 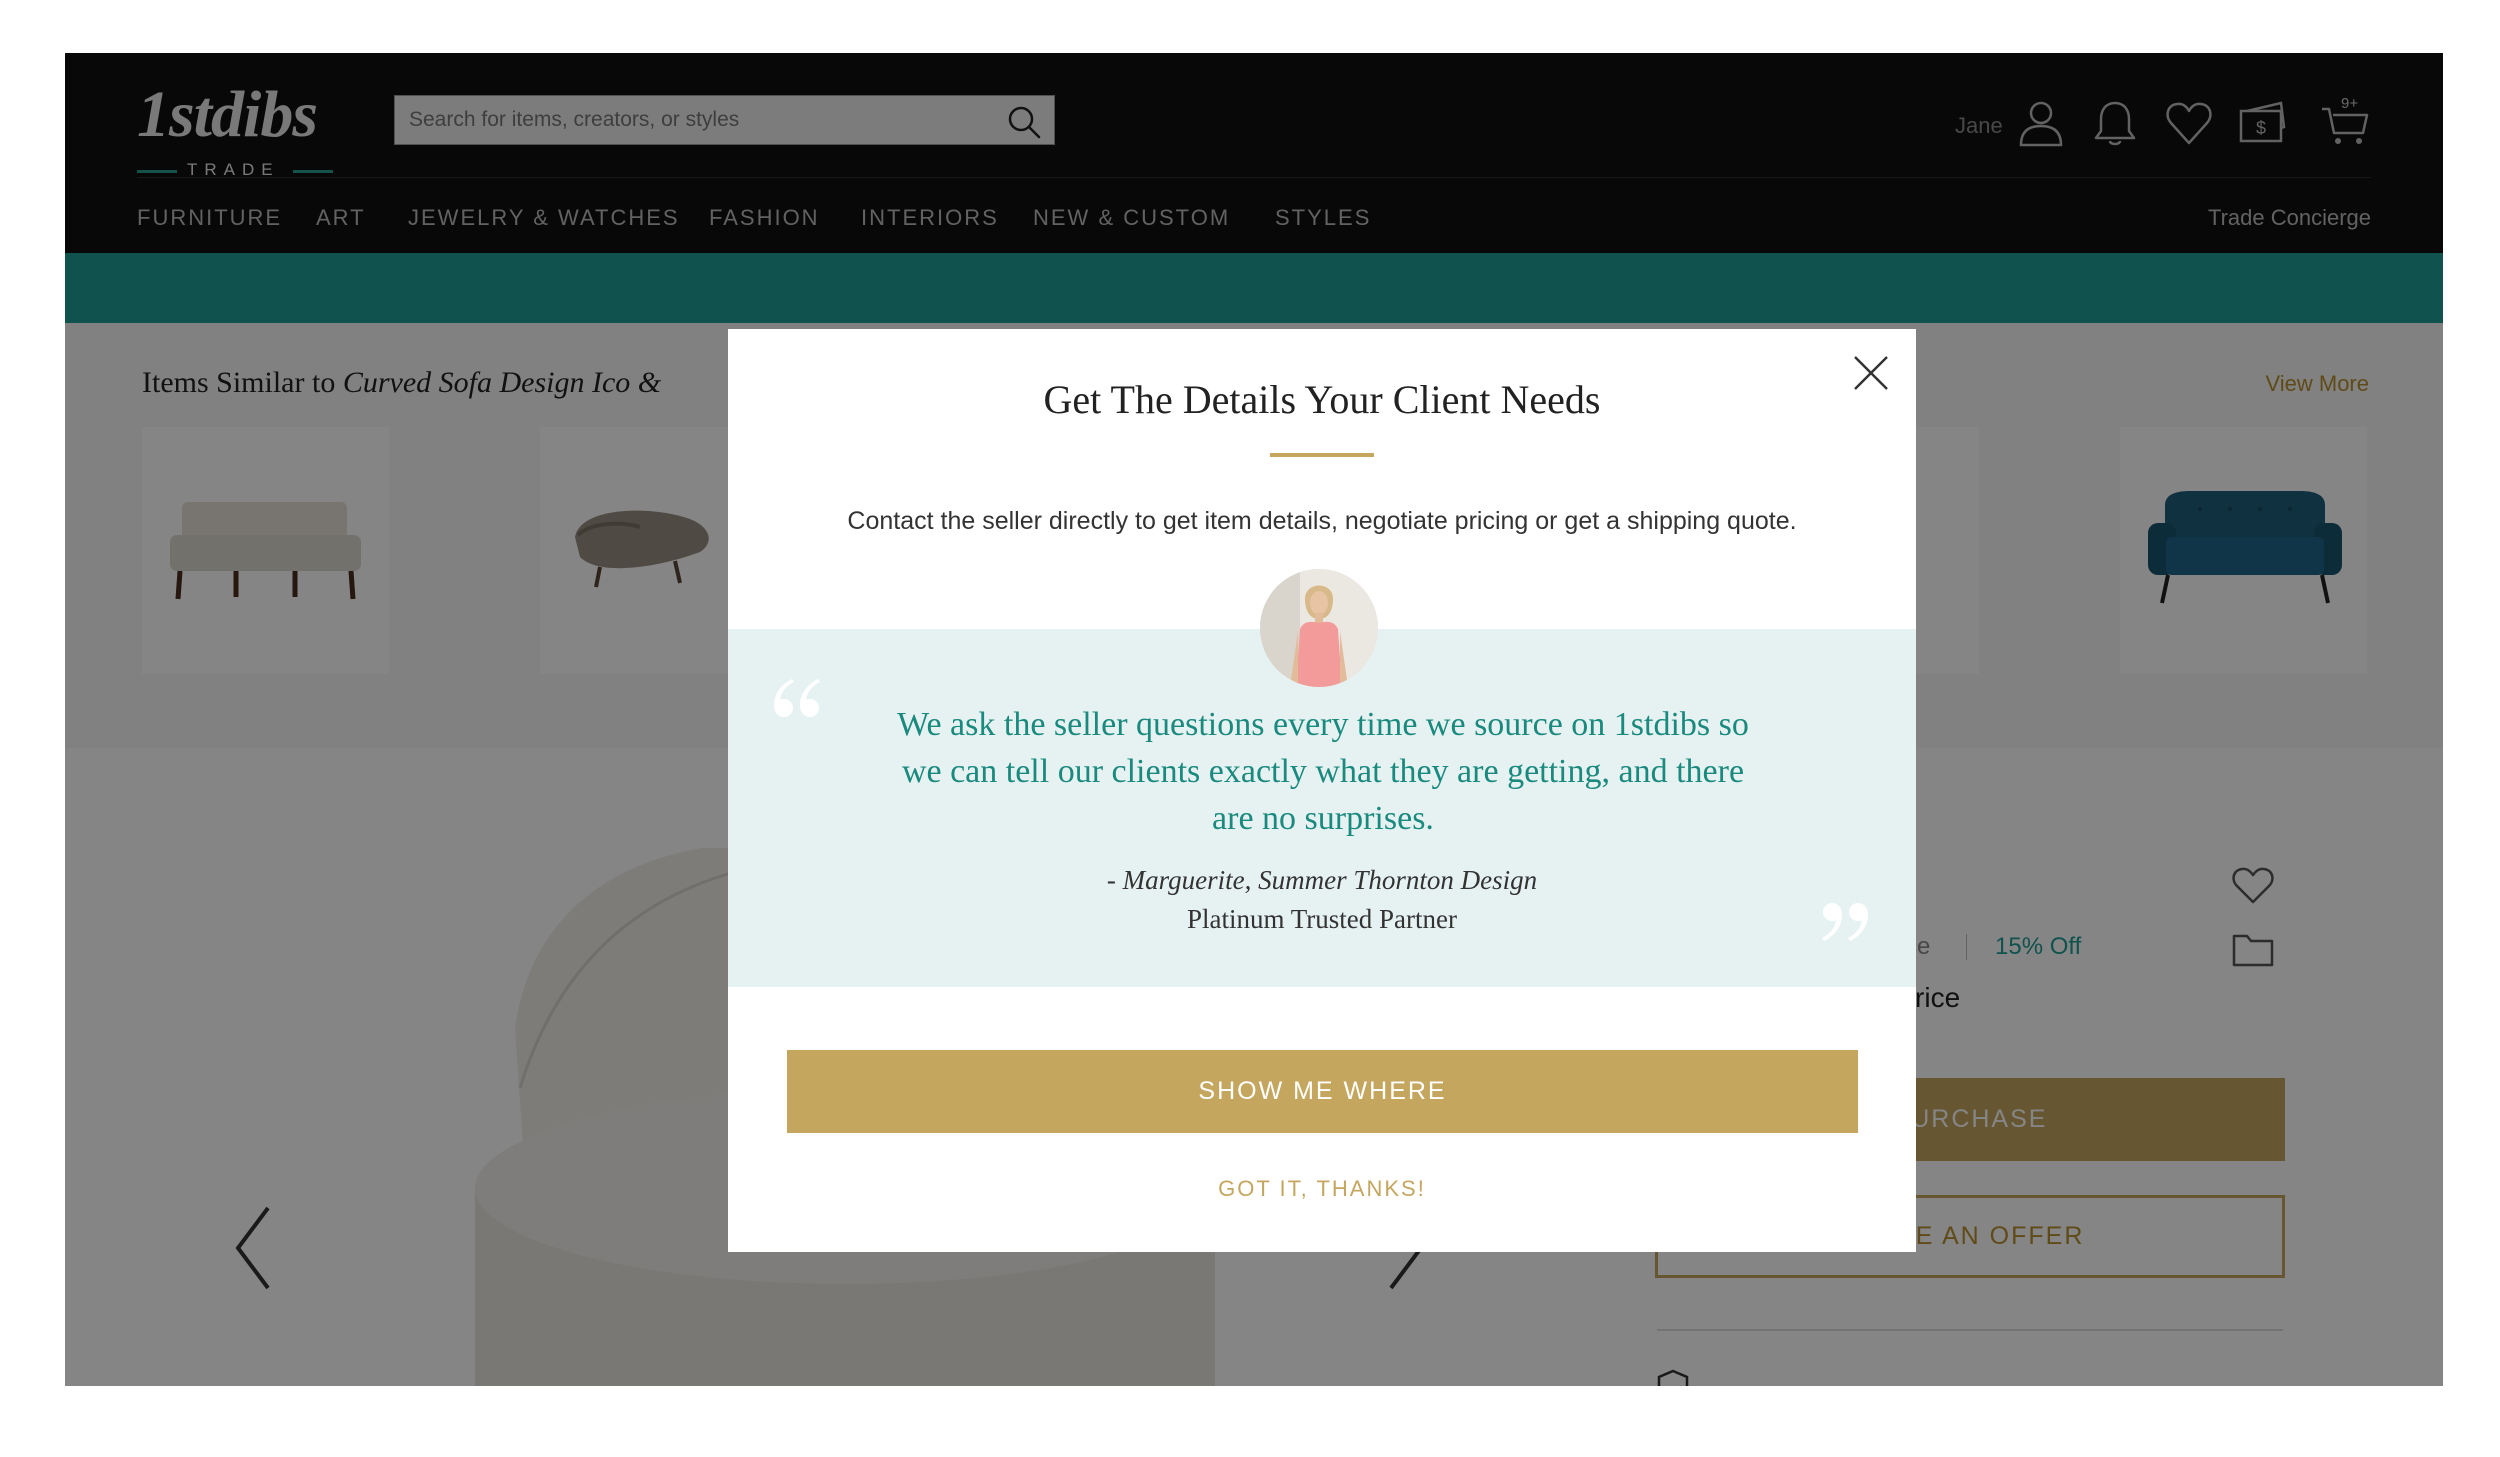 I want to click on testimonial-author: - Marguerite, Summer Thornton Design, so click(x=1322, y=880).